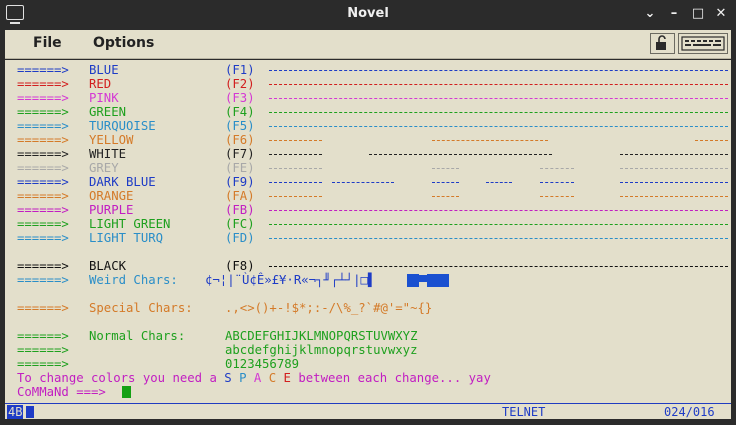  Describe the element at coordinates (136, 196) in the screenshot. I see `color-row: ======> ORANGE (FA)` at that location.